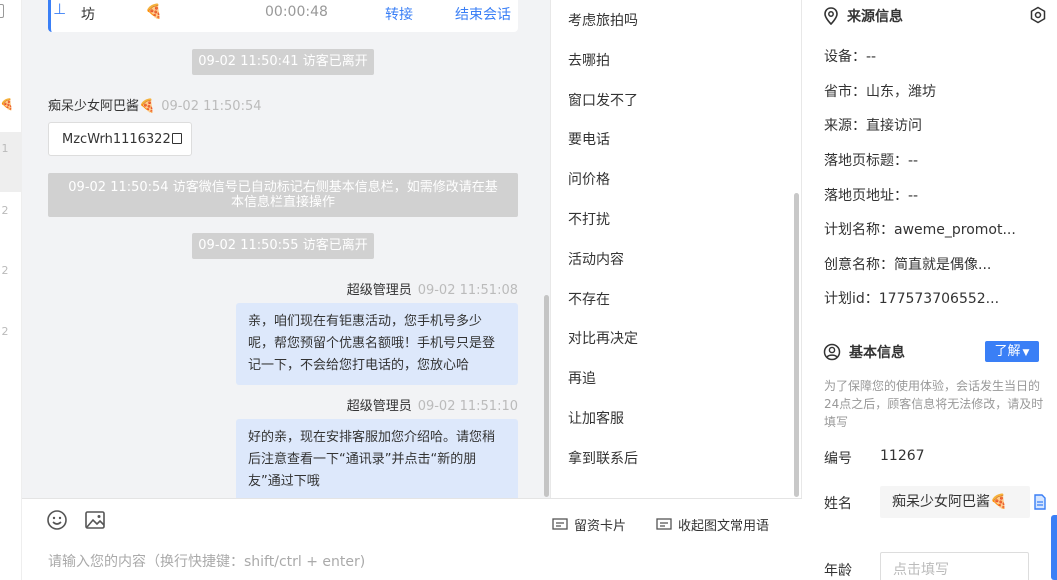 The width and height of the screenshot is (1057, 580). I want to click on copy-icon, so click(176, 138).